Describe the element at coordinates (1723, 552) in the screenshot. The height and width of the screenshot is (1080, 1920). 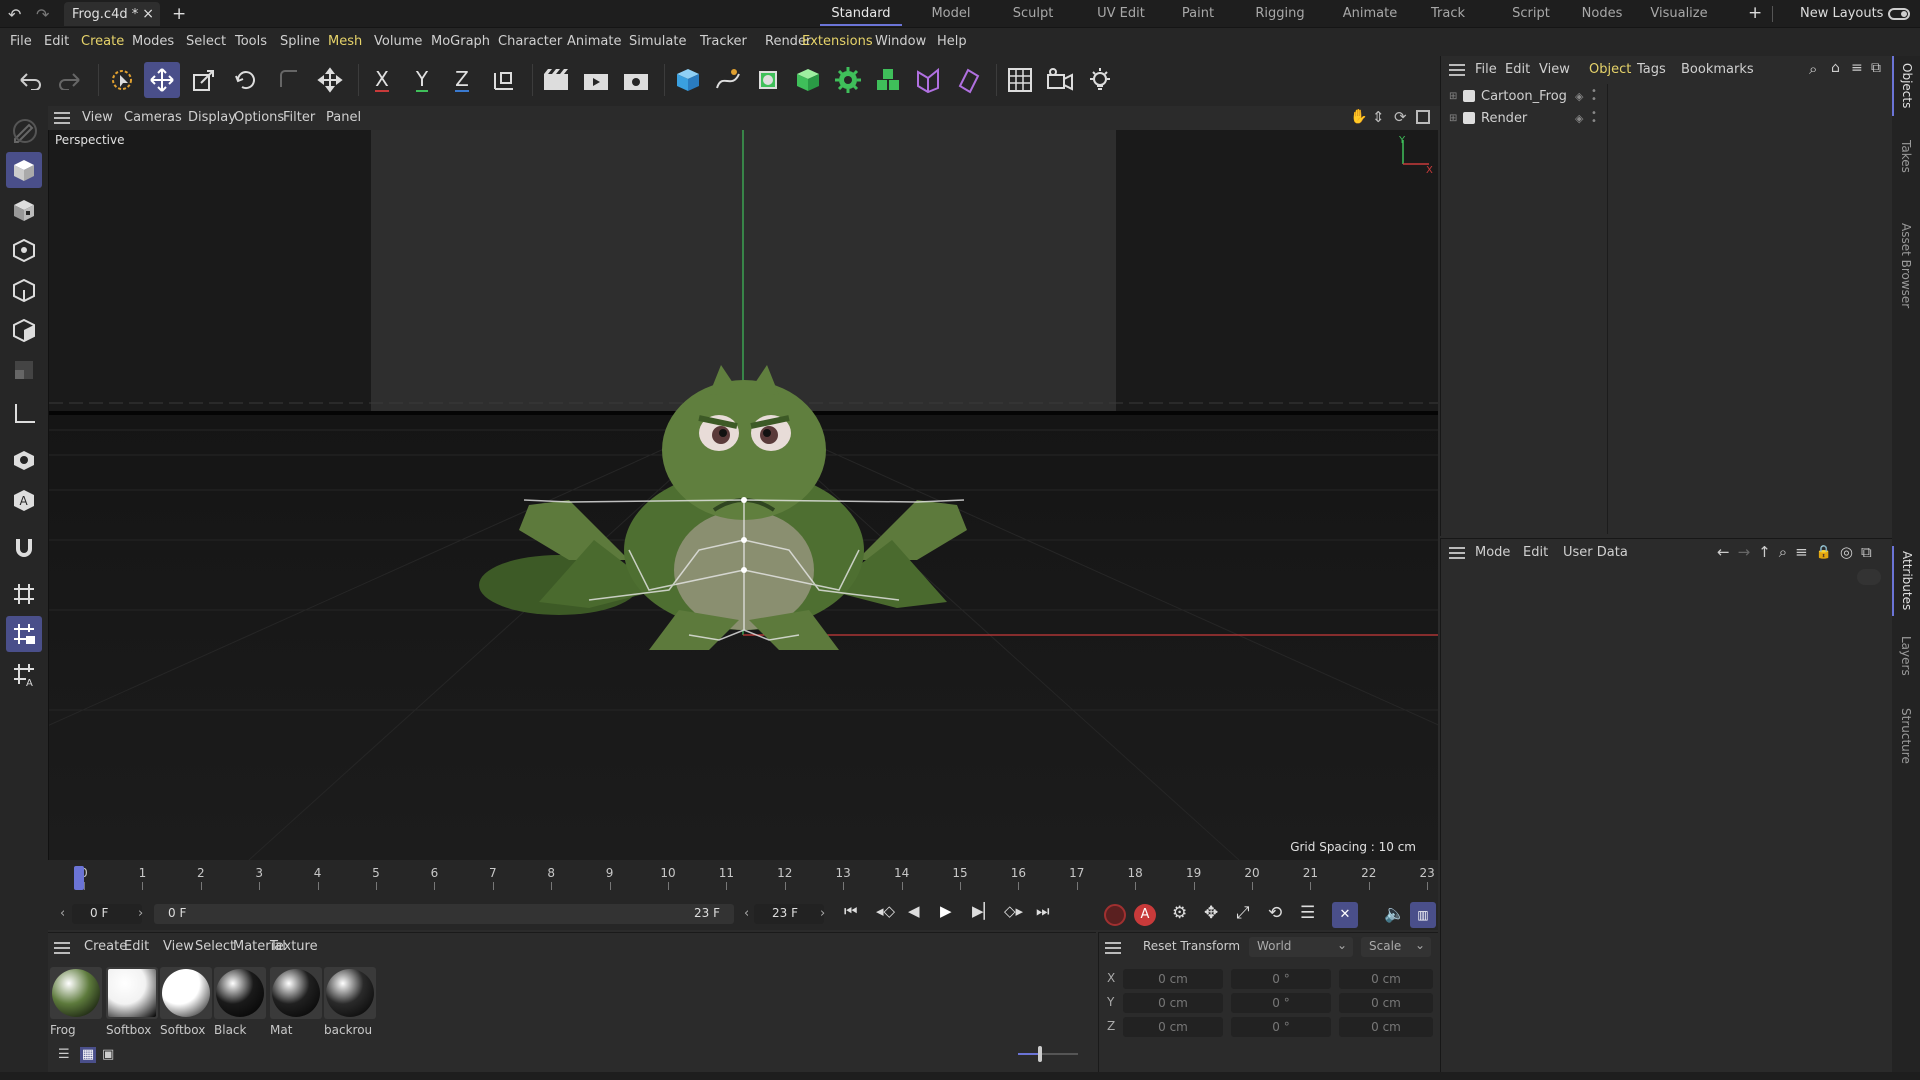
I see `back-arrow-icon: ←` at that location.